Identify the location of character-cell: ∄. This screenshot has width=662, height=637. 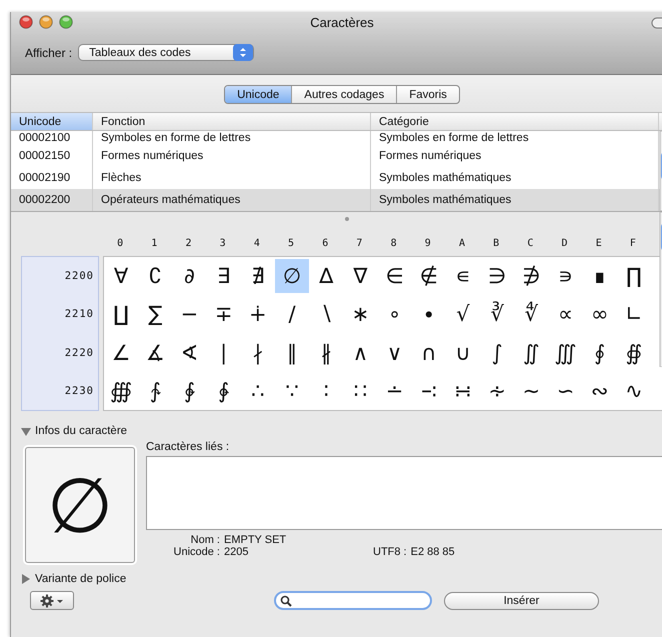
(257, 276).